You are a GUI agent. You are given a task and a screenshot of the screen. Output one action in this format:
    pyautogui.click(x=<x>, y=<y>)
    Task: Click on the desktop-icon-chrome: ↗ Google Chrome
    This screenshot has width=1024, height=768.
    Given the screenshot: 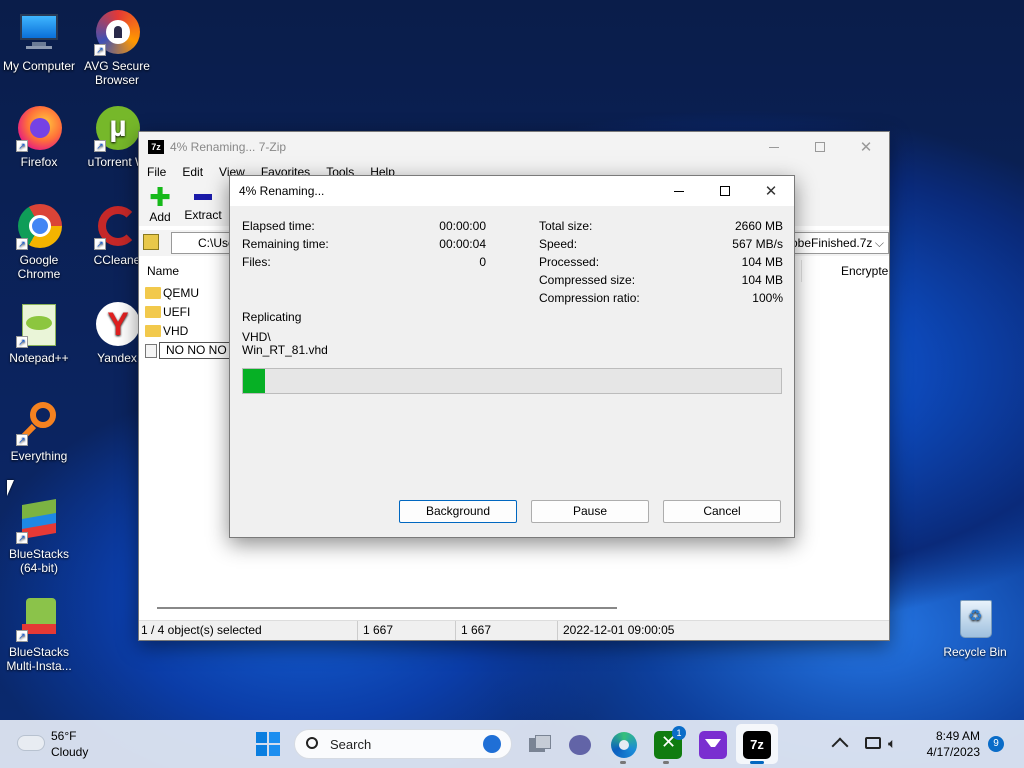 What is the action you would take?
    pyautogui.click(x=39, y=242)
    